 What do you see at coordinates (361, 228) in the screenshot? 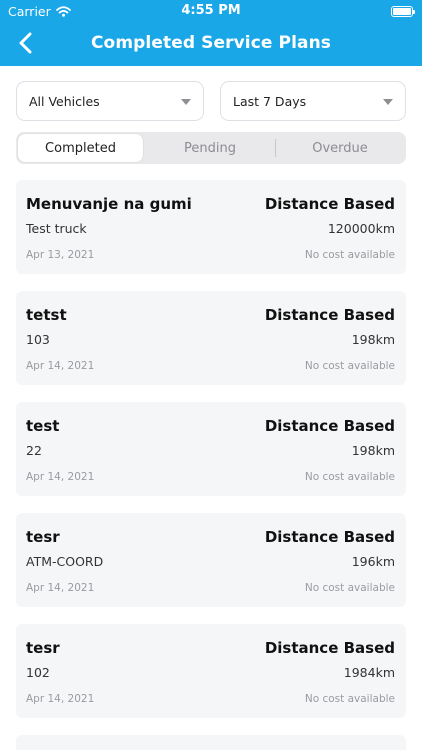
I see `plan-distance: 120000km` at bounding box center [361, 228].